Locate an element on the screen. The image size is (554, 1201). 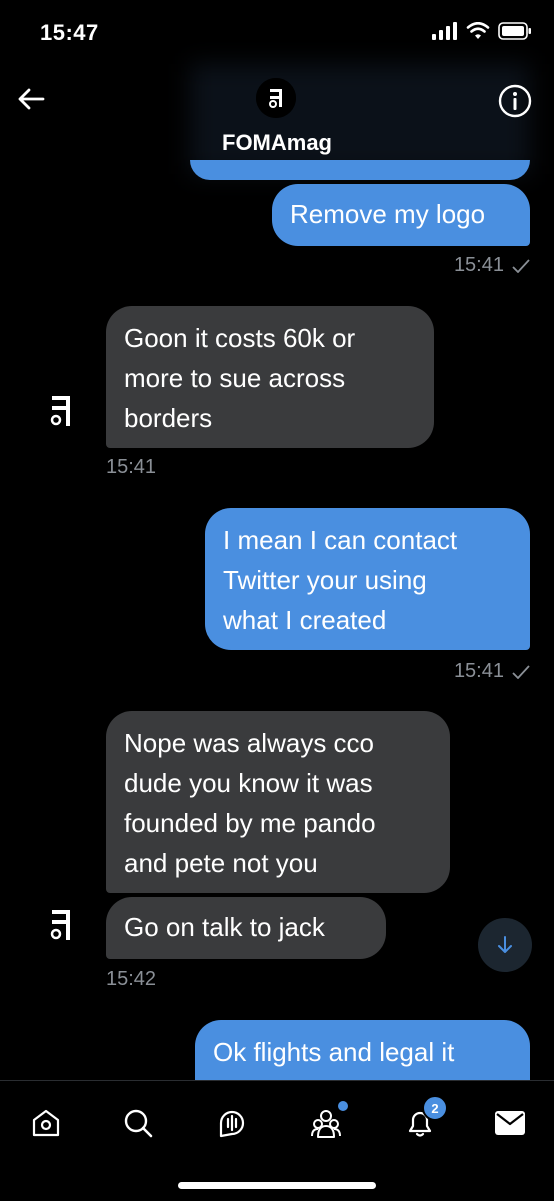
scroll-down-button is located at coordinates (505, 945).